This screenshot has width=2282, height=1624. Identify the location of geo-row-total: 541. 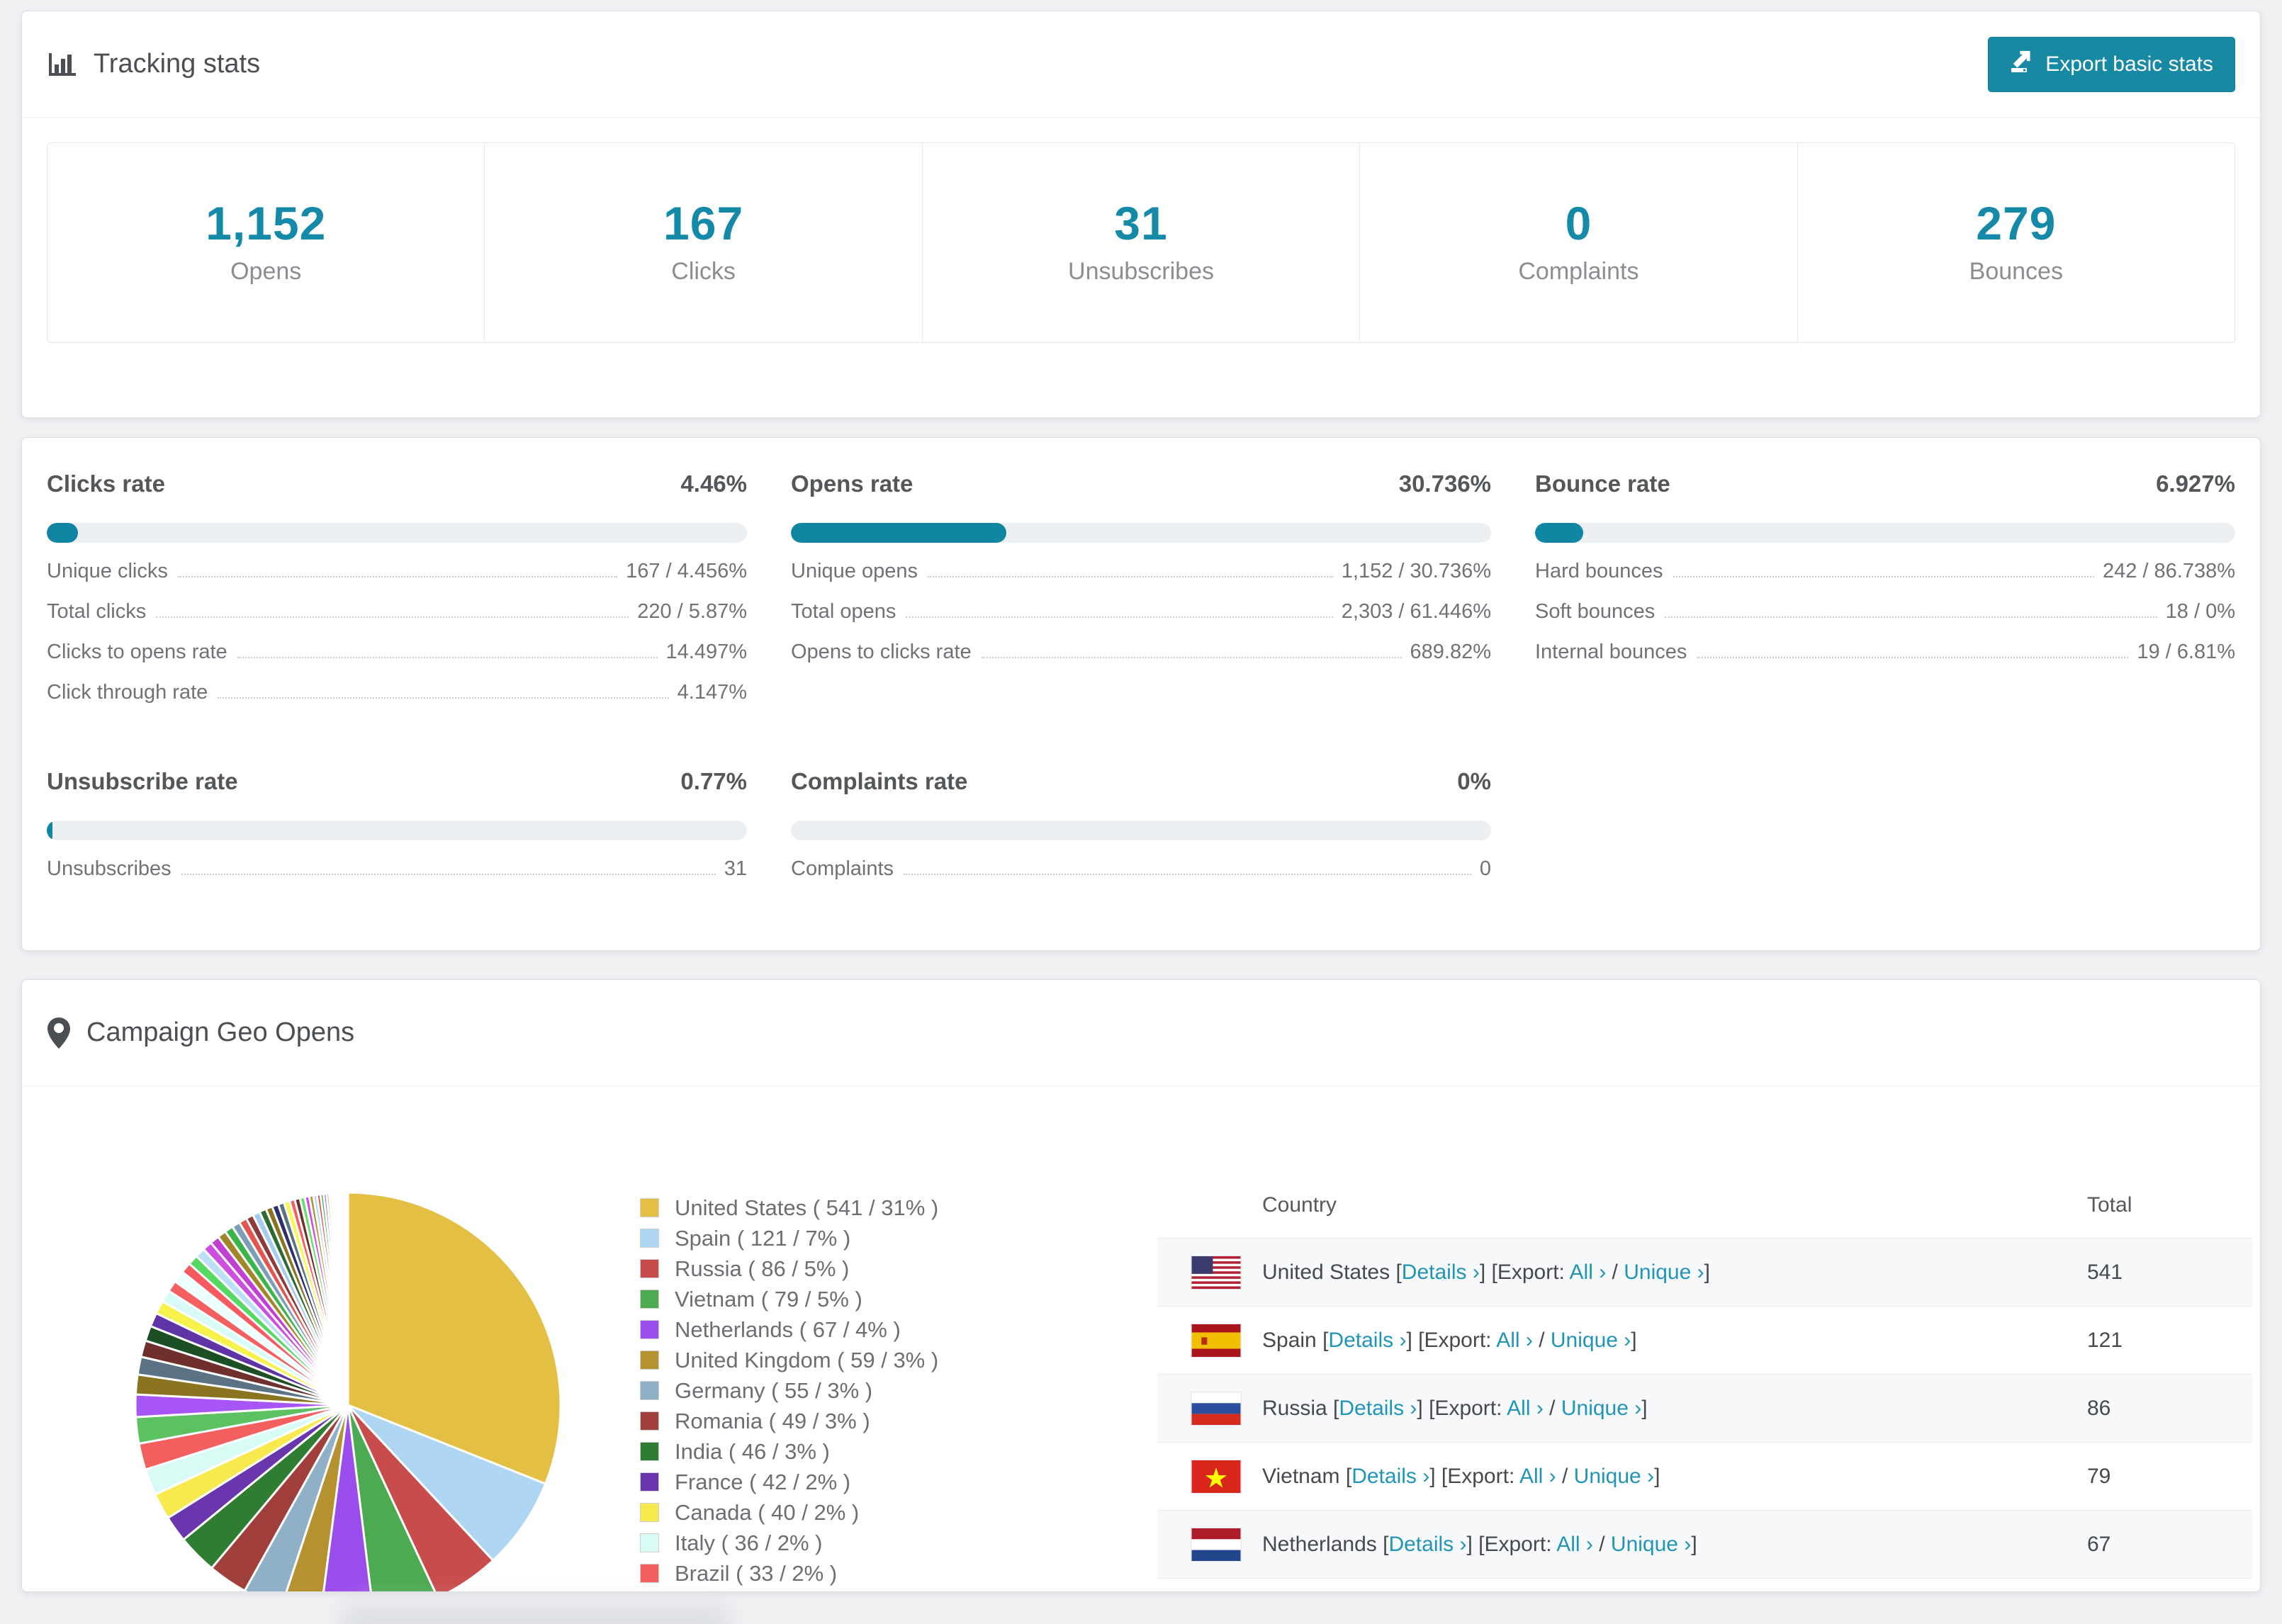
(2105, 1272).